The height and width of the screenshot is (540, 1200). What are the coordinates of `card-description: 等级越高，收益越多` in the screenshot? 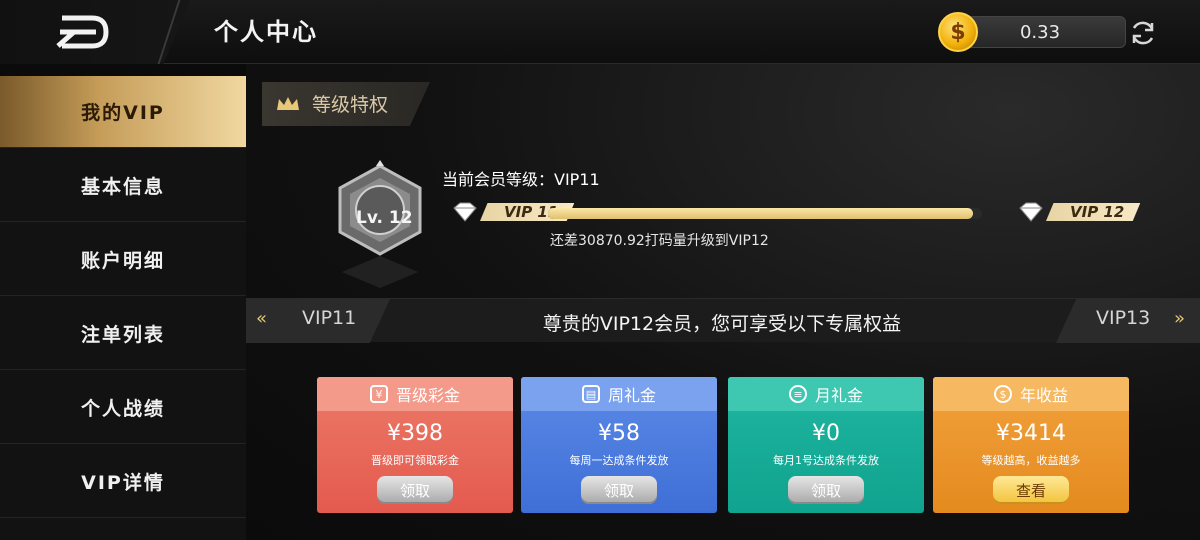 It's located at (1031, 460).